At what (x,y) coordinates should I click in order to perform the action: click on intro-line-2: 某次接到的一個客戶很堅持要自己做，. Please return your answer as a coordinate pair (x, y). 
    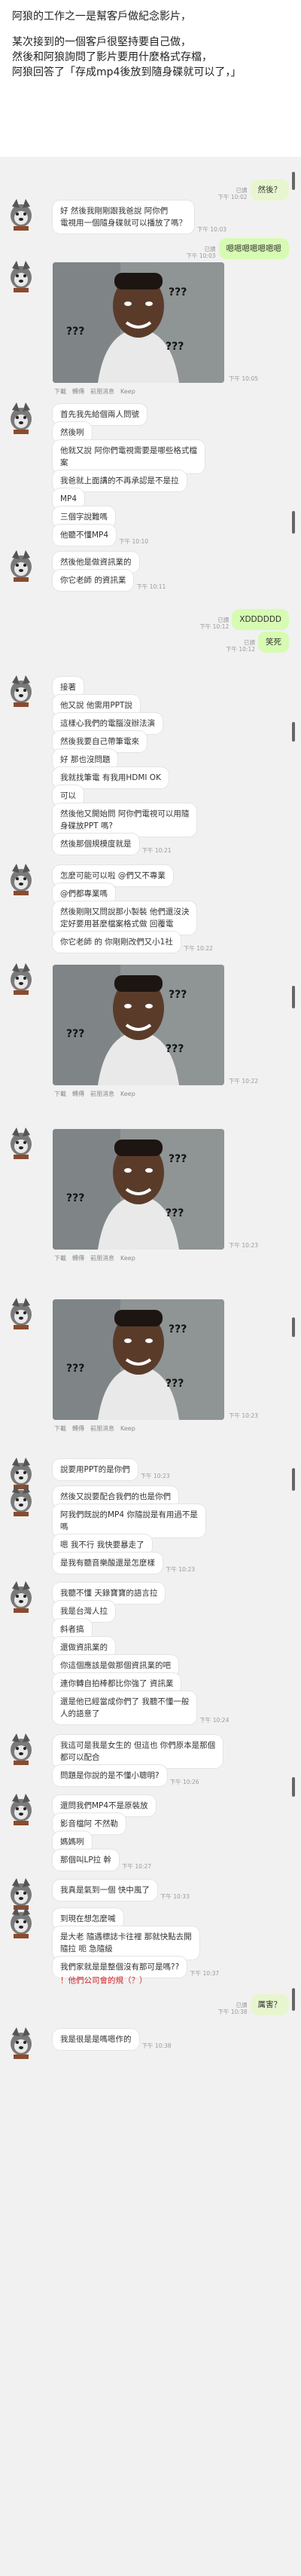
    Looking at the image, I should click on (101, 42).